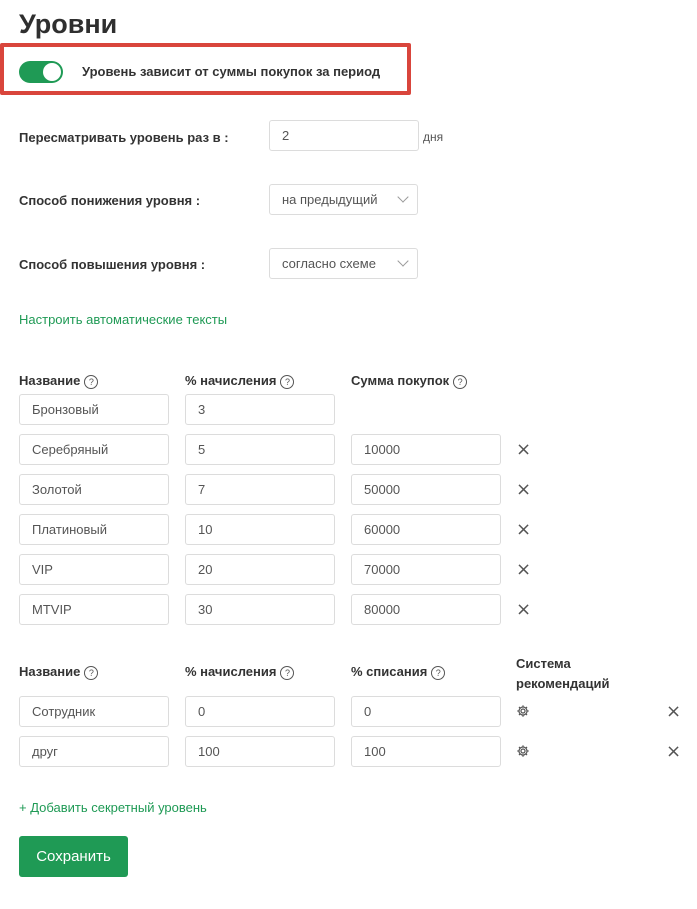 The image size is (697, 909). What do you see at coordinates (426, 449) in the screenshot?
I see `level-sum-input: 10000` at bounding box center [426, 449].